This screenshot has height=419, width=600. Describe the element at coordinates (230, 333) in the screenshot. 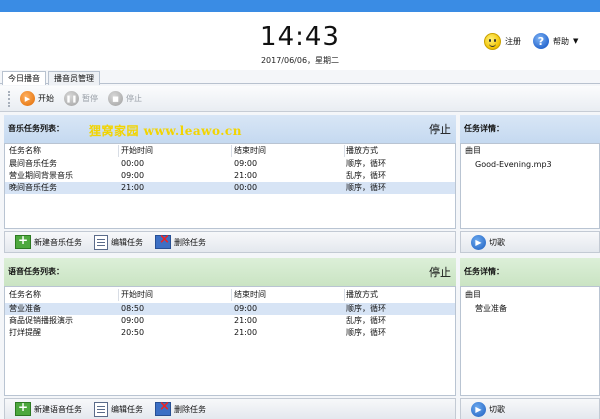

I see `table-row: 打烊提醒 20:50 21:00 顺序，循环` at that location.